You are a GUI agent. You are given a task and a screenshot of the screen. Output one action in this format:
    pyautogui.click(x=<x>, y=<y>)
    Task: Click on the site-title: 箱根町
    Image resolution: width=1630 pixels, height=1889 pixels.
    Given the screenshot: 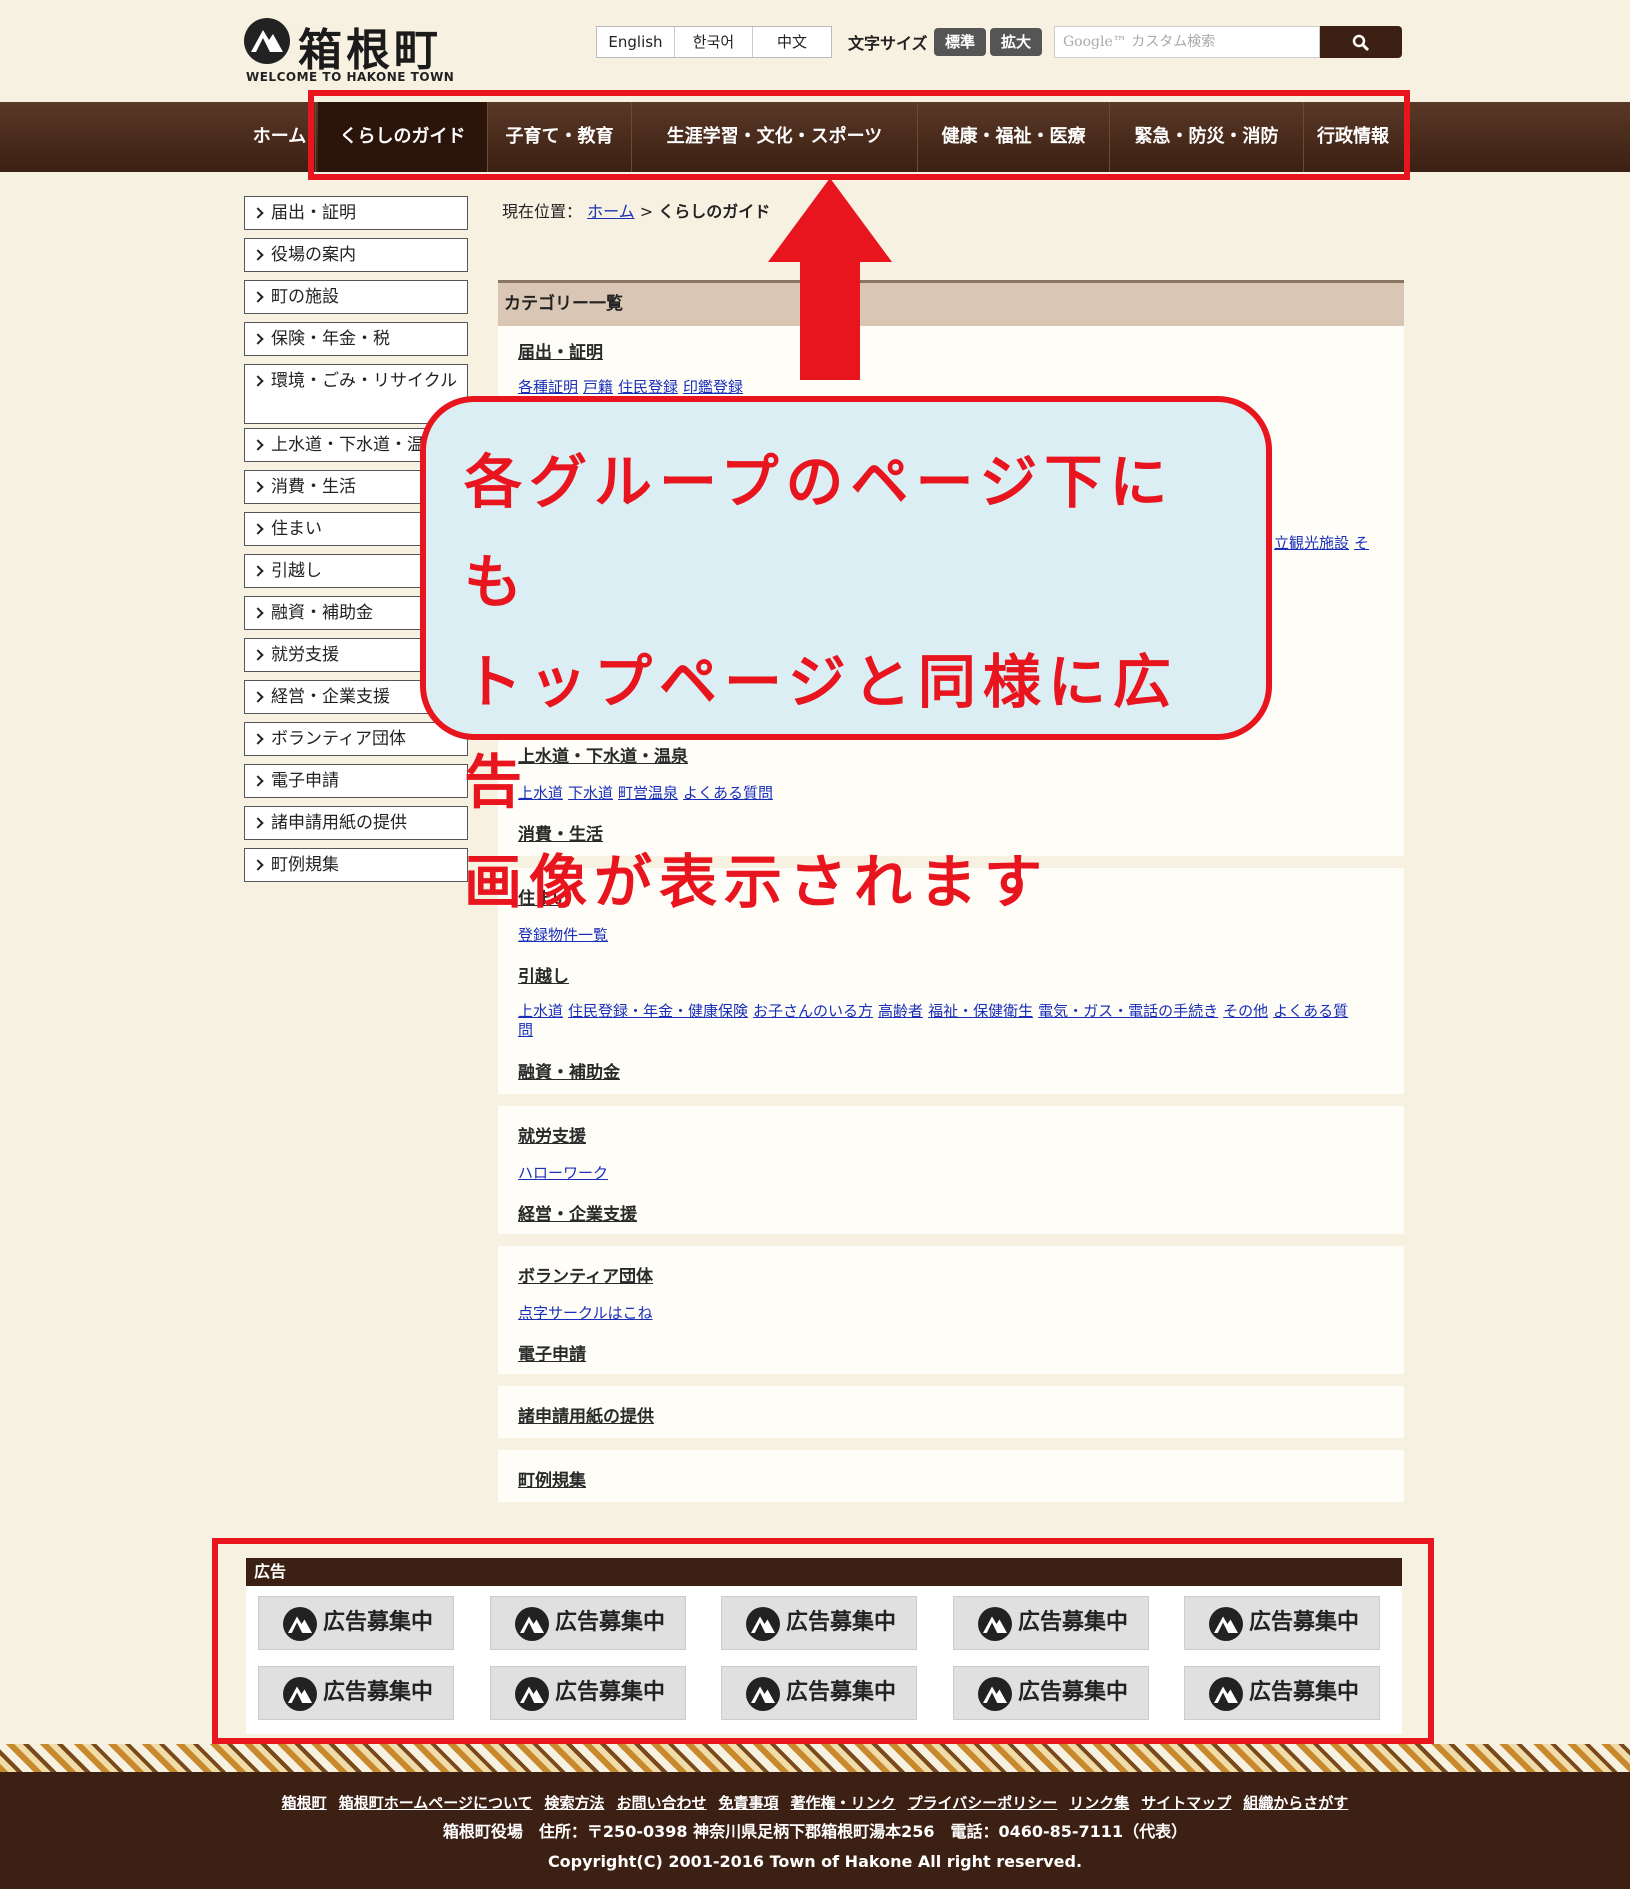 What is the action you would take?
    pyautogui.click(x=370, y=50)
    